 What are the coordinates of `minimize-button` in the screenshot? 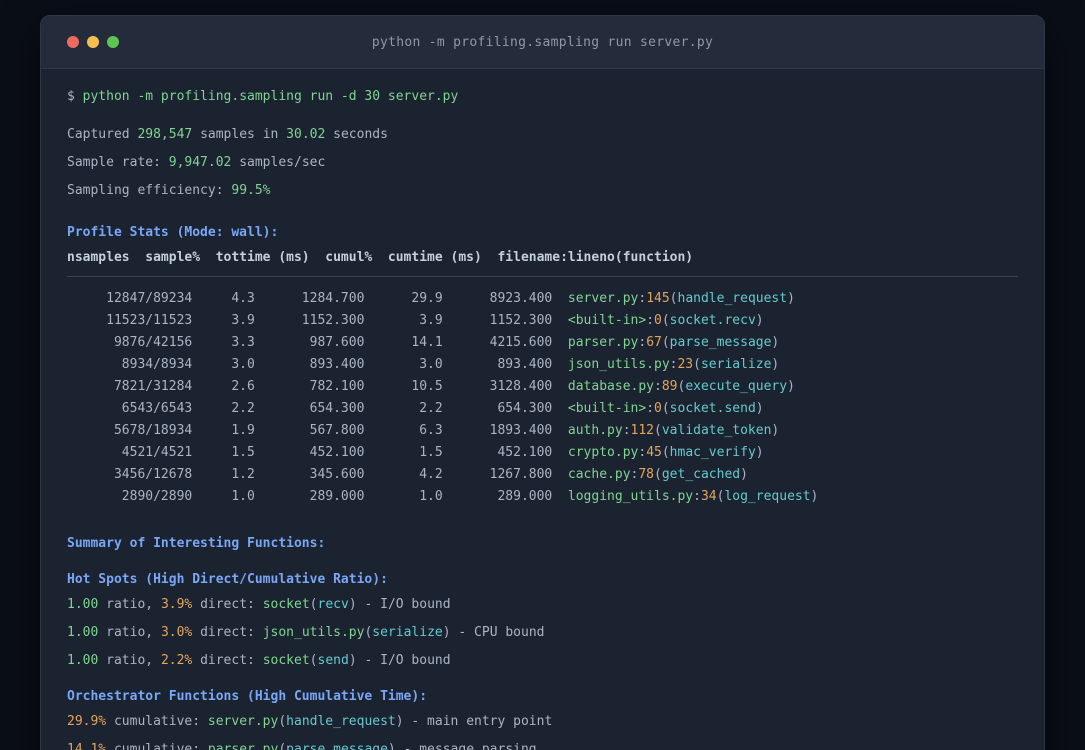 It's located at (93, 42).